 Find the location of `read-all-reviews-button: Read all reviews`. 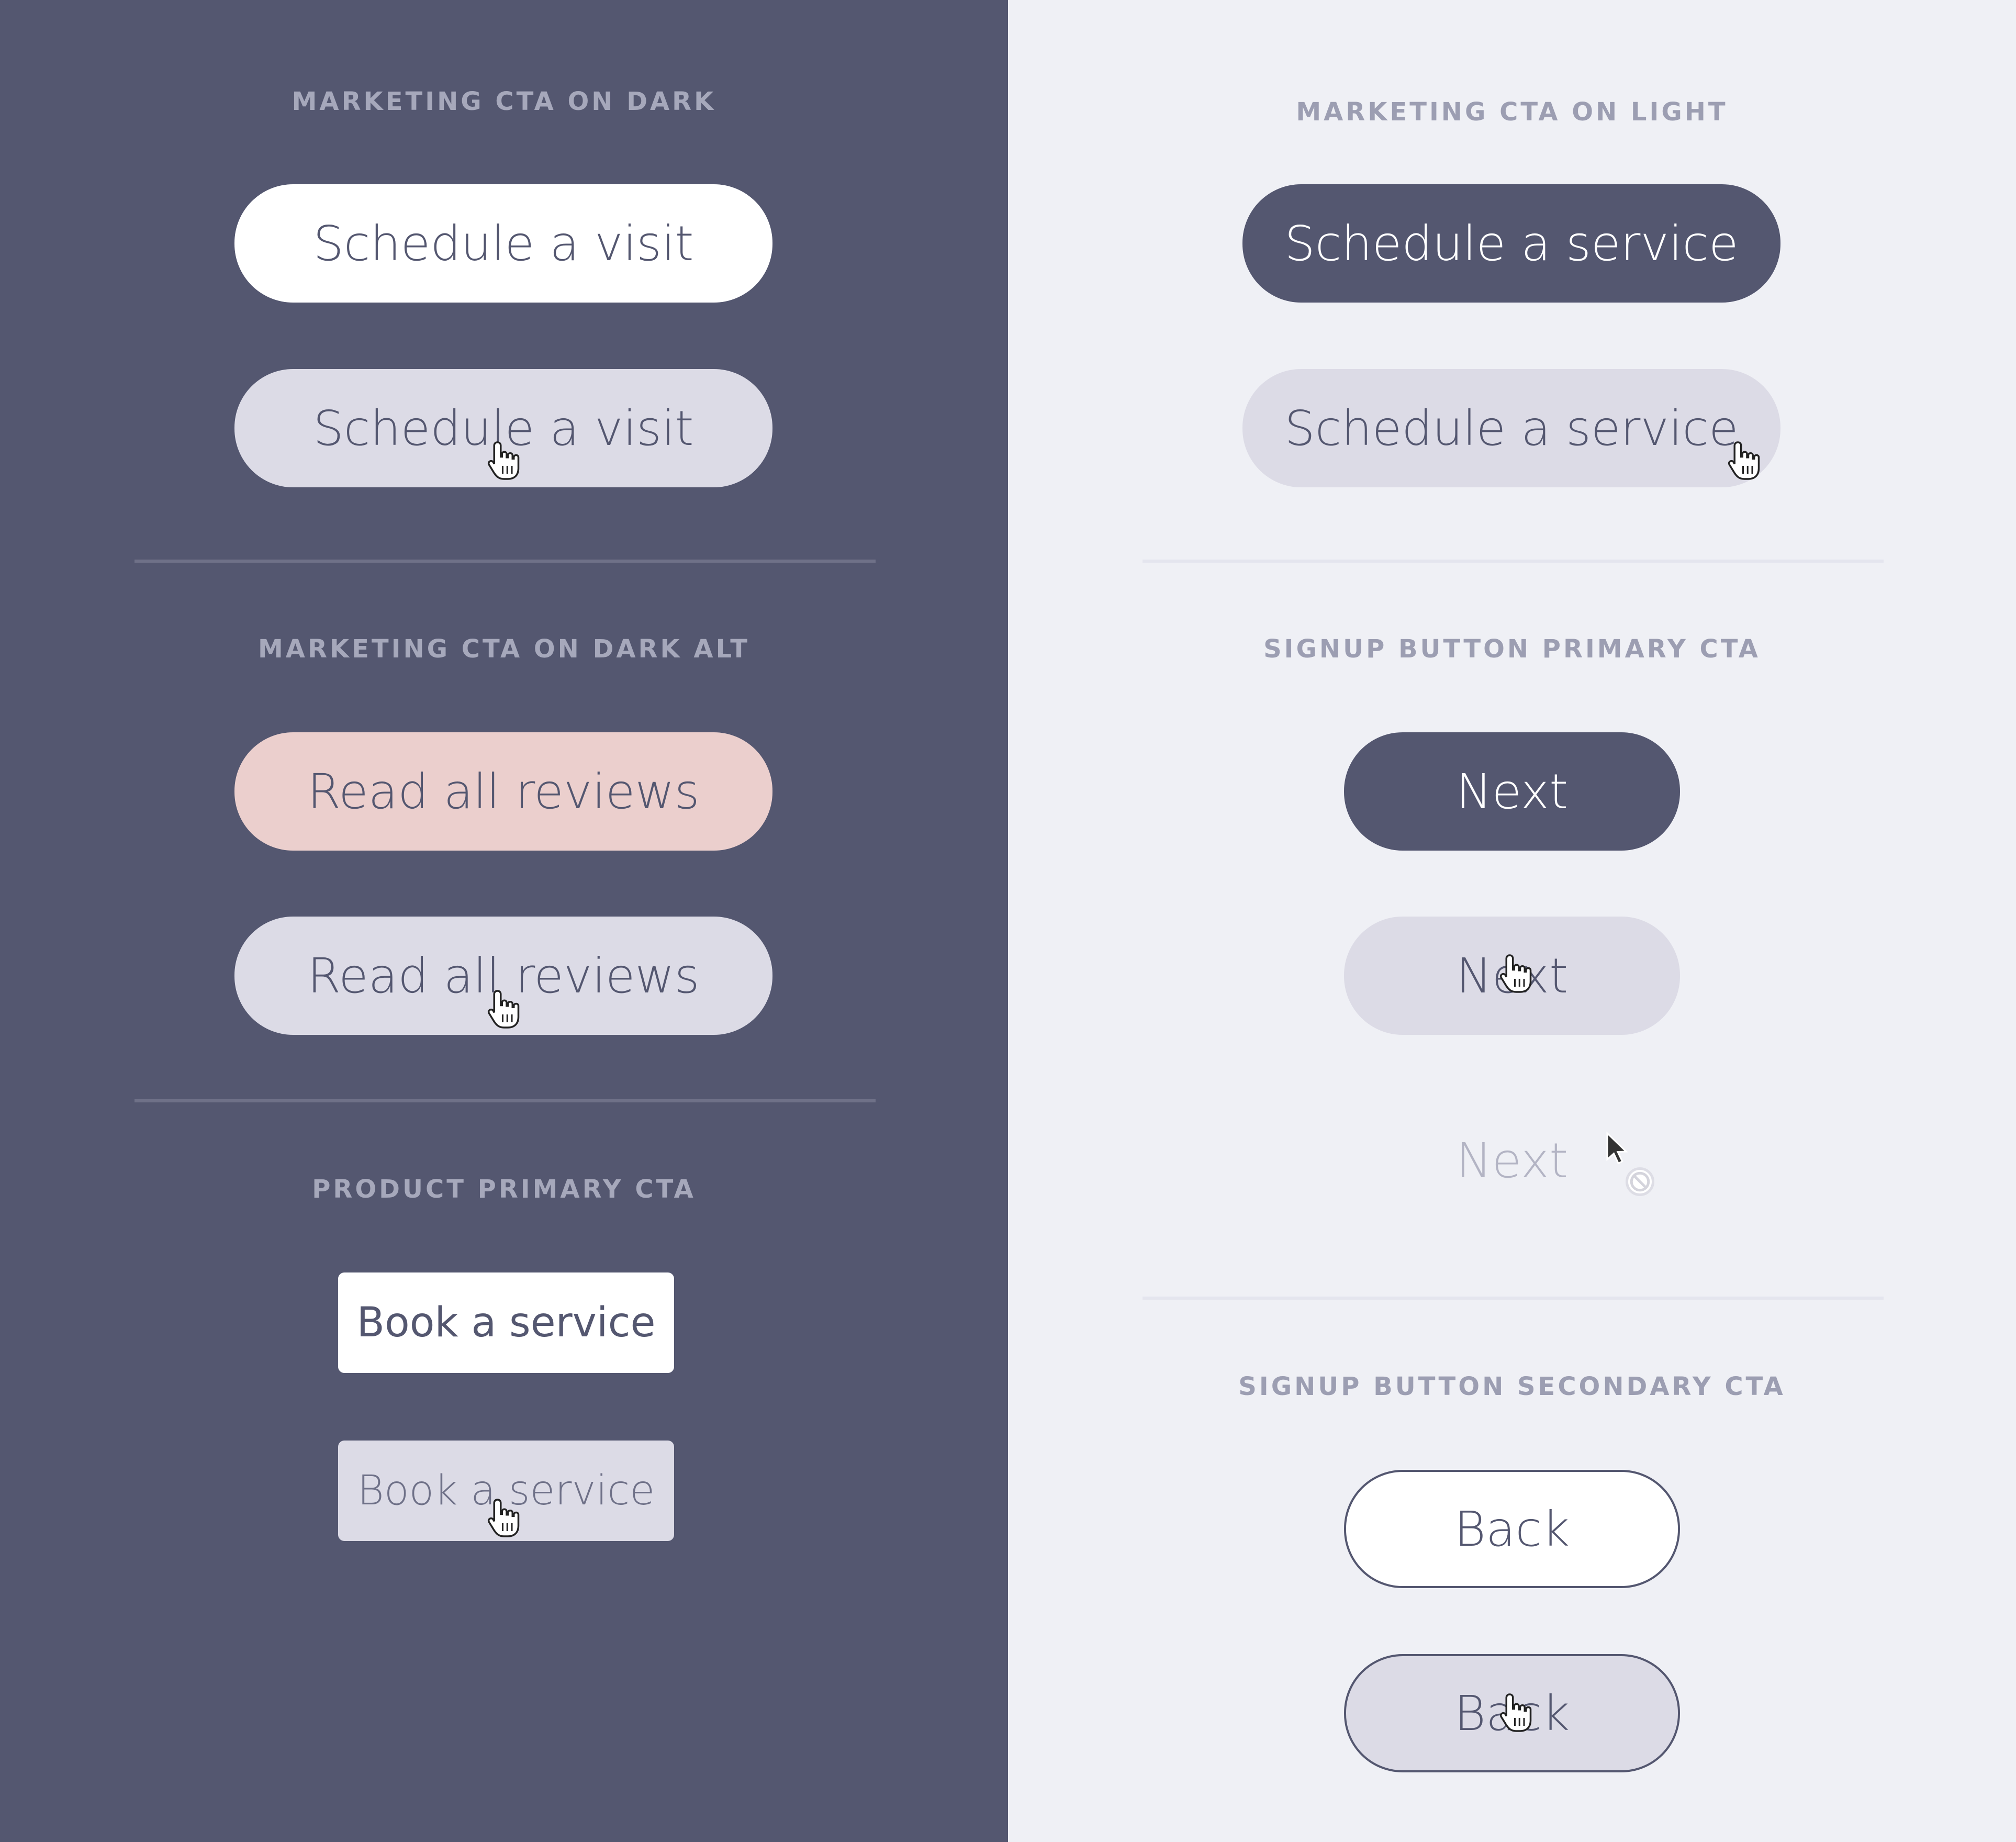

read-all-reviews-button: Read all reviews is located at coordinates (503, 791).